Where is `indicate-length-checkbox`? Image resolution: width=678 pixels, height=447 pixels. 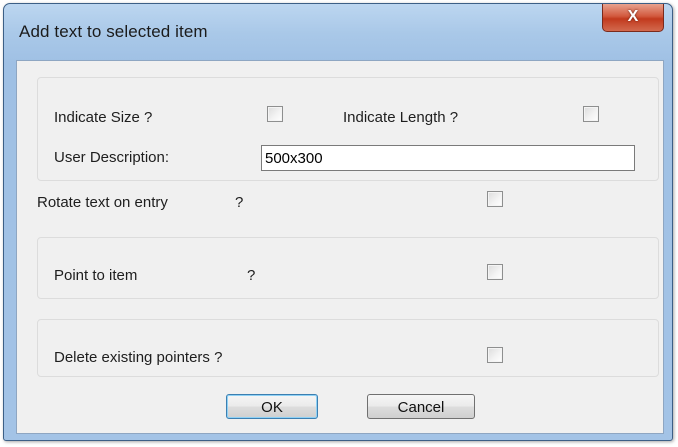 indicate-length-checkbox is located at coordinates (591, 114).